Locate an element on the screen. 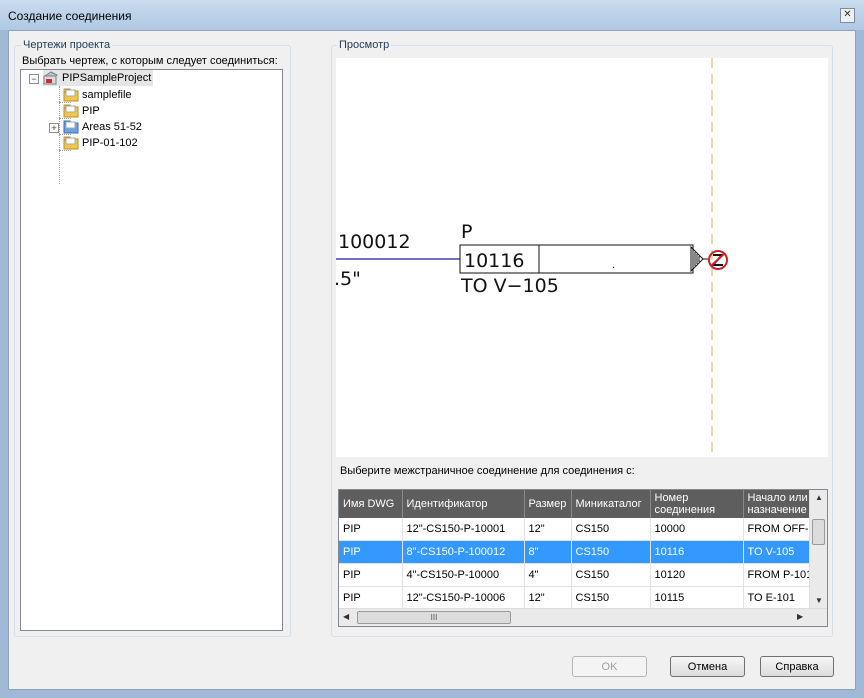 This screenshot has width=864, height=698. horizontal-scroll-thumb: III is located at coordinates (434, 617).